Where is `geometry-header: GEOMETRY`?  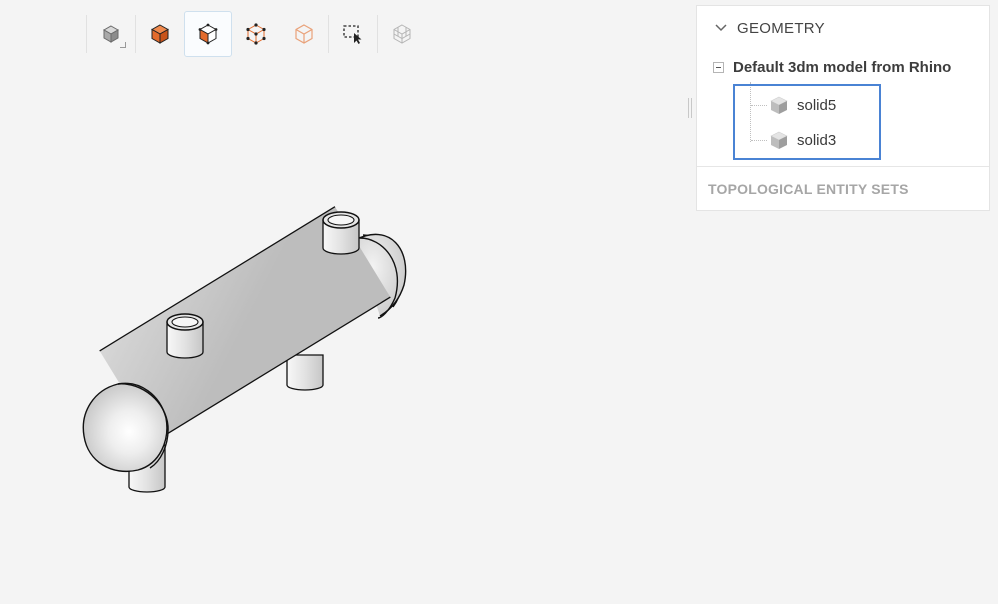 geometry-header: GEOMETRY is located at coordinates (768, 28).